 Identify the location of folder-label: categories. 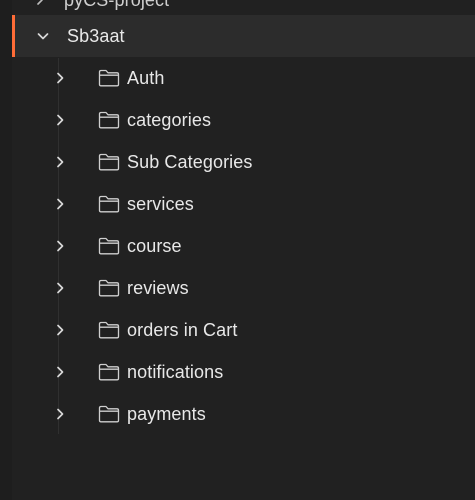
(169, 119).